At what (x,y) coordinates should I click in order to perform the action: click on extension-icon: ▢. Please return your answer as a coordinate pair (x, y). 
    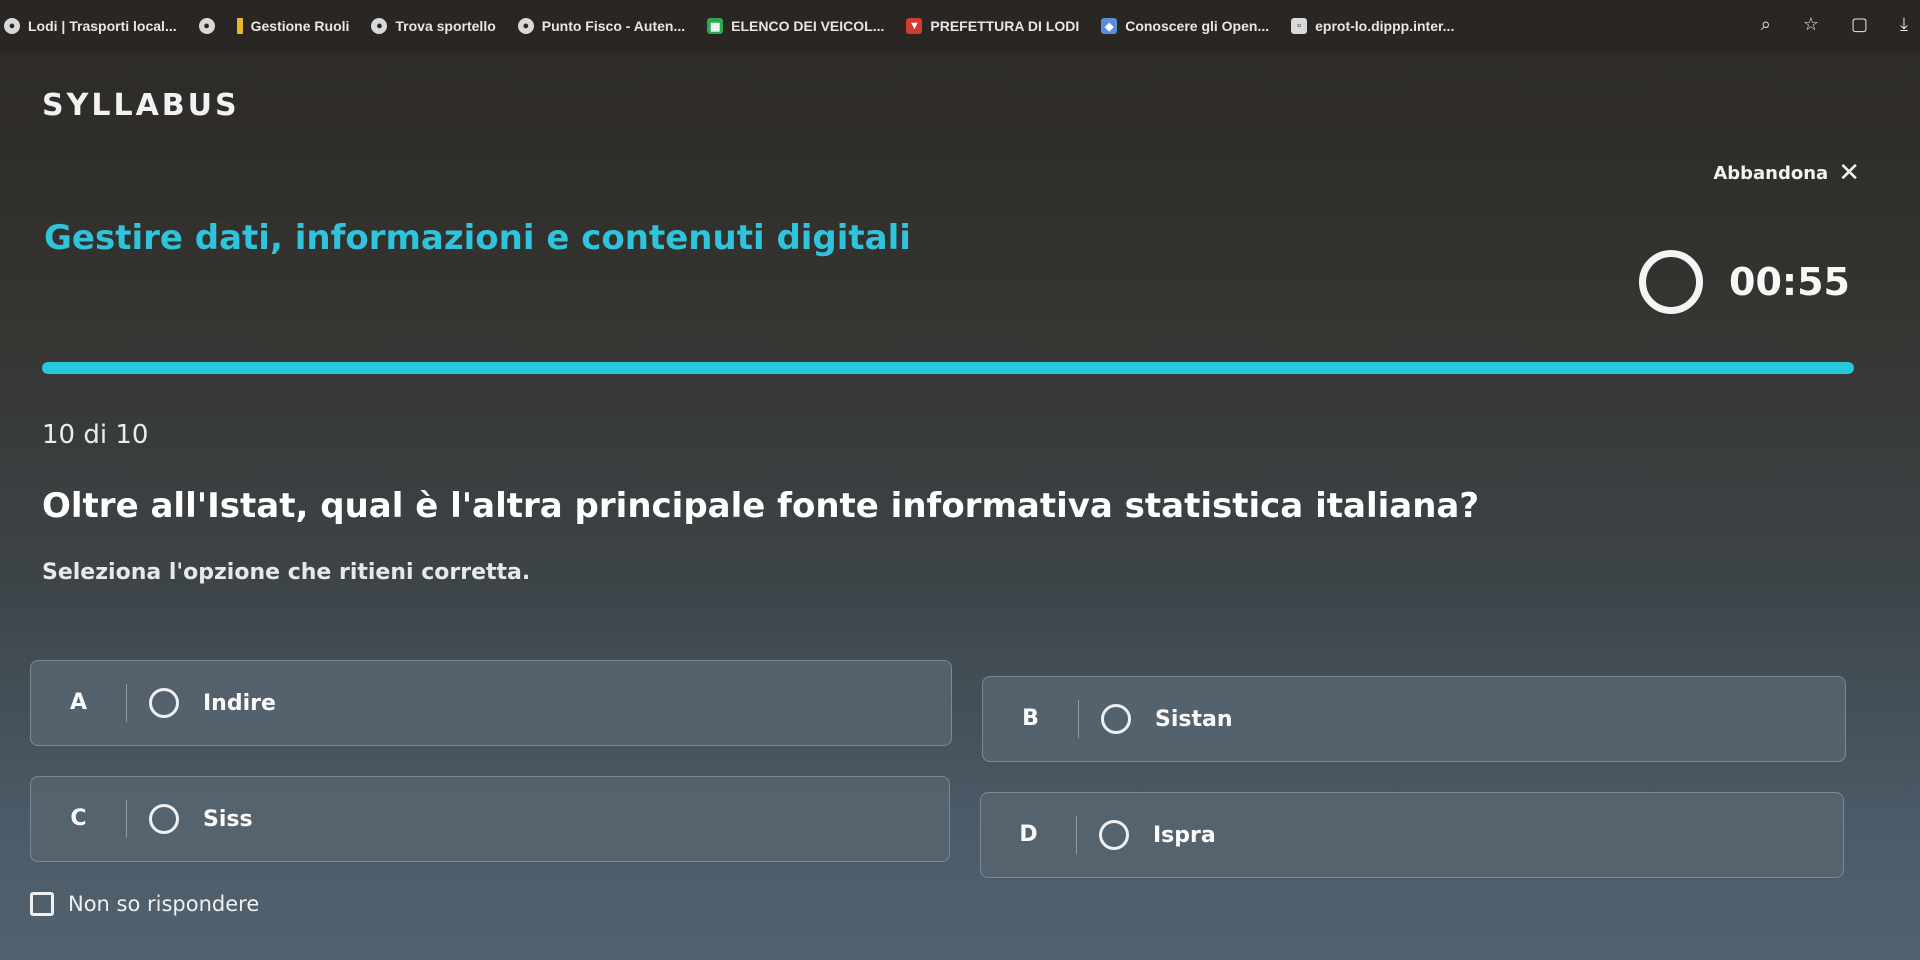
    Looking at the image, I should click on (1859, 24).